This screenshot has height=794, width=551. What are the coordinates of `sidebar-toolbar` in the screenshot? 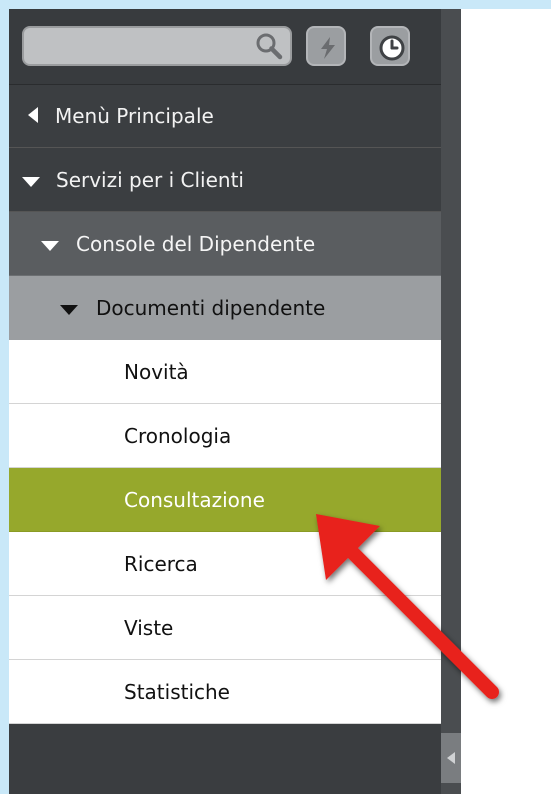 It's located at (225, 46).